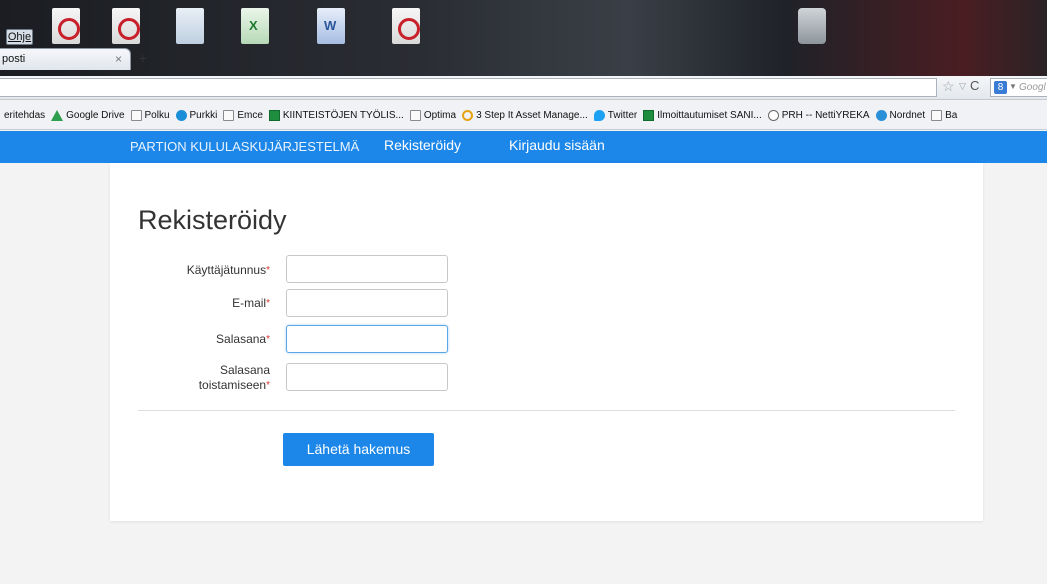 This screenshot has height=584, width=1047. I want to click on bookmark-item: PRH -- NettiYREKA, so click(818, 115).